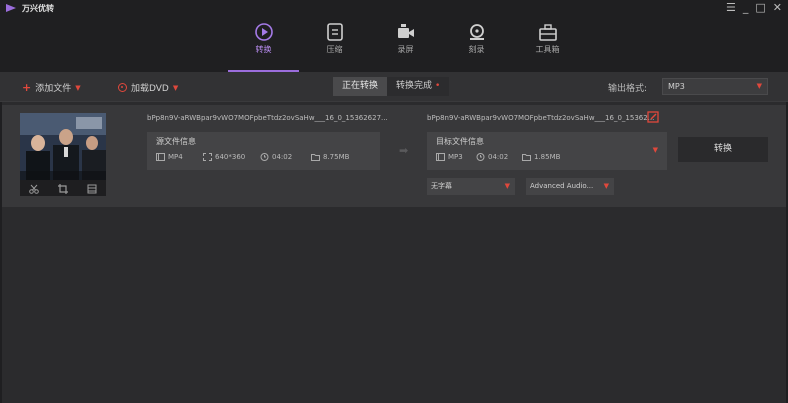 Image resolution: width=788 pixels, height=403 pixels. Describe the element at coordinates (404, 150) in the screenshot. I see `arrow-right-icon: ➡` at that location.